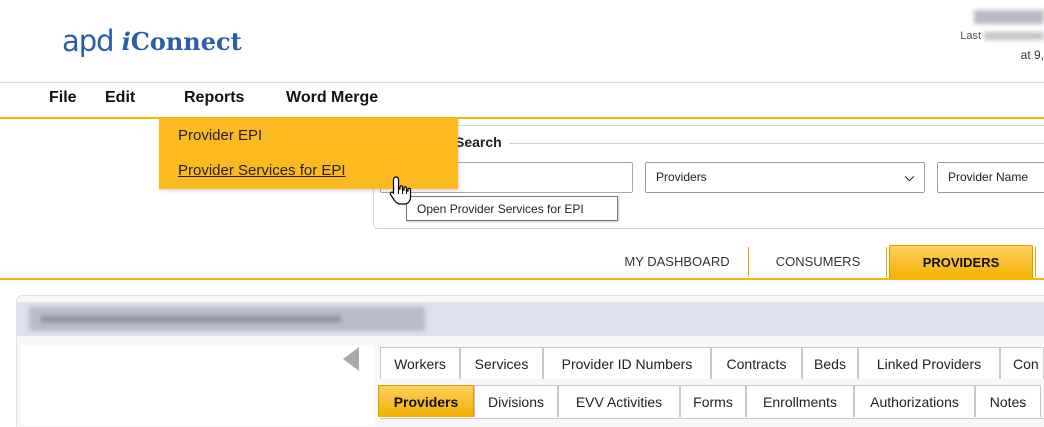  Describe the element at coordinates (522, 82) in the screenshot. I see `header-divider` at that location.